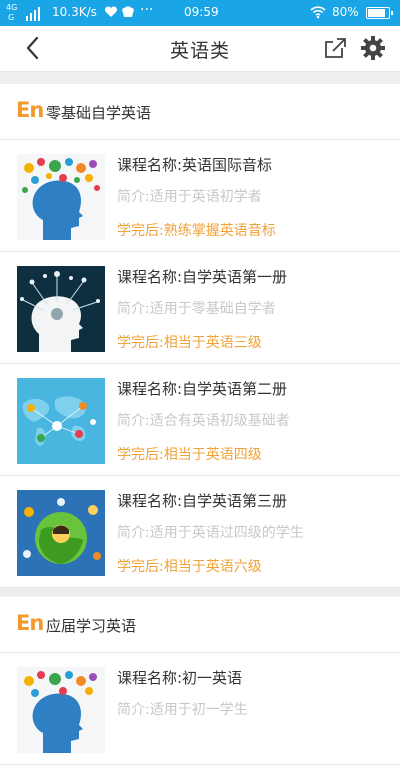 The width and height of the screenshot is (400, 765). What do you see at coordinates (189, 567) in the screenshot?
I see `course-outcome: 学完后:相当于英语六级` at bounding box center [189, 567].